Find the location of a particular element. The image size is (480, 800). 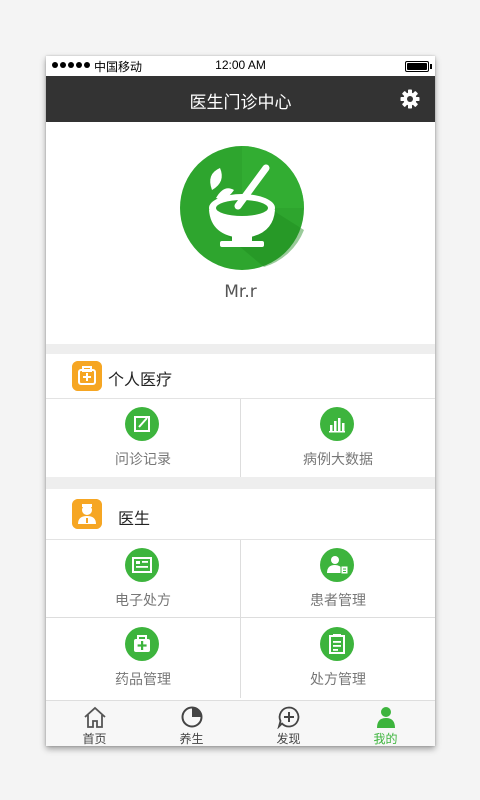

tab-label: 发现 is located at coordinates (288, 739).